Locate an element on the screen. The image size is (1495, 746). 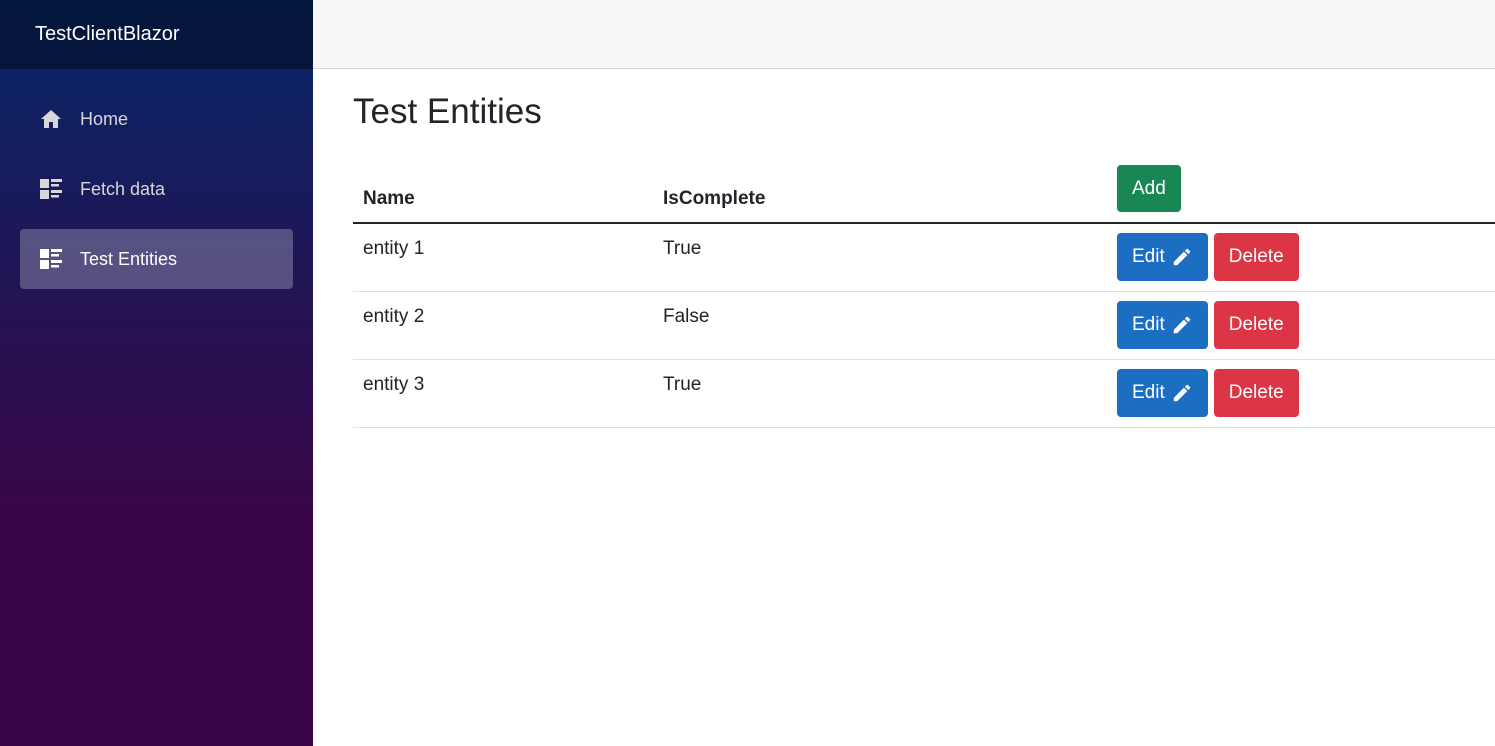
header-is-complete: IsComplete is located at coordinates (880, 189).